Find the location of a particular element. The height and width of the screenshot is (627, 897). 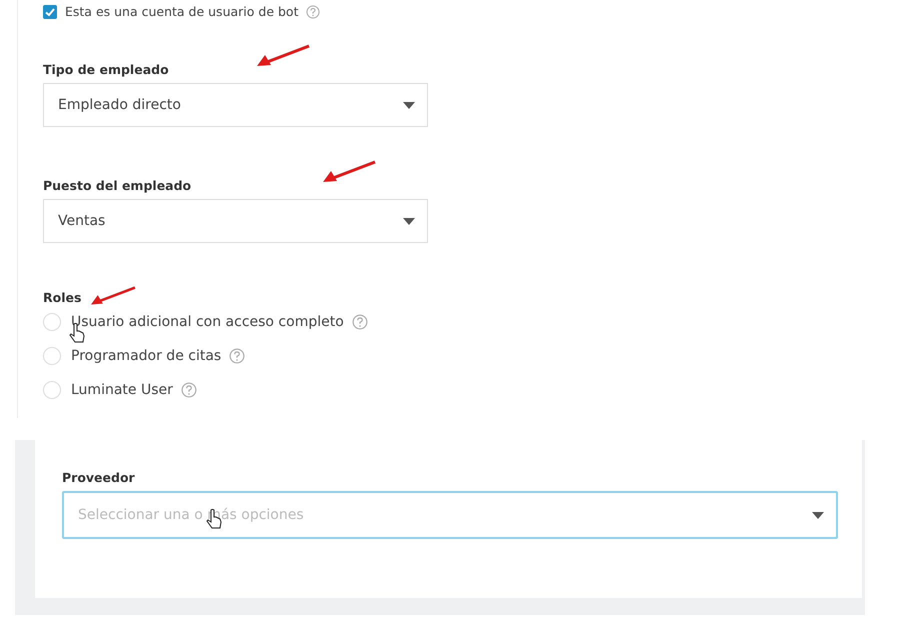

checkbox is located at coordinates (50, 11).